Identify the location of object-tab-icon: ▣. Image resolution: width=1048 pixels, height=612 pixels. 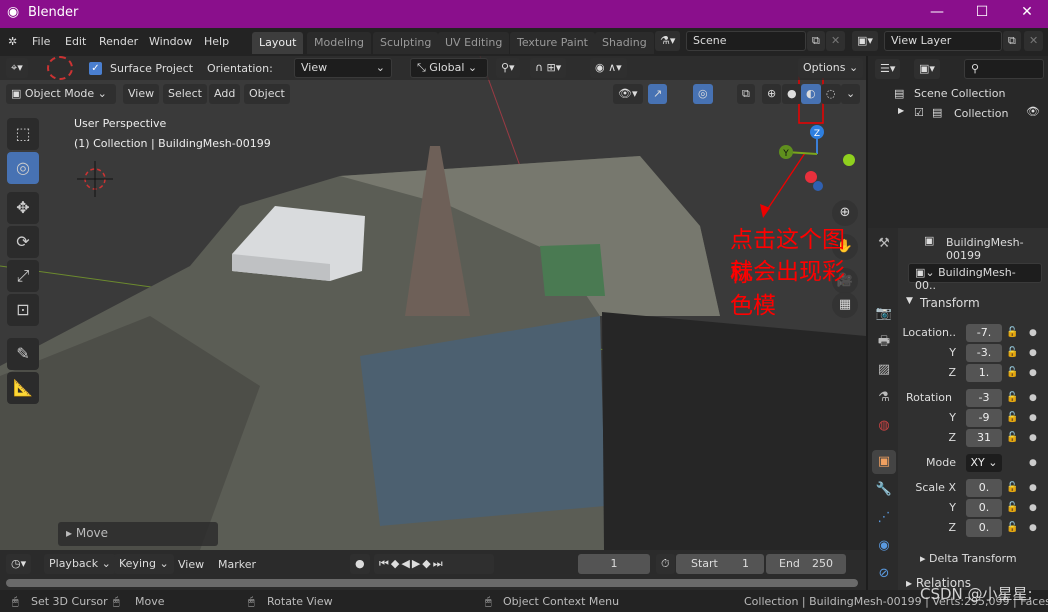
(884, 462).